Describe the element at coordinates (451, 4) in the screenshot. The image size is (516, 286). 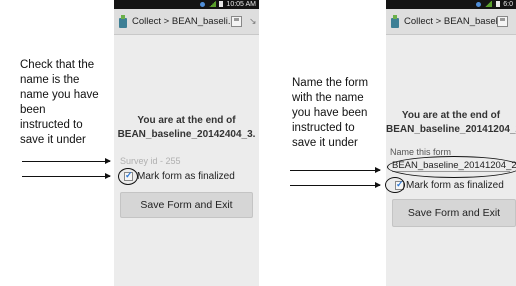
I see `status-bar: 6:0` at that location.